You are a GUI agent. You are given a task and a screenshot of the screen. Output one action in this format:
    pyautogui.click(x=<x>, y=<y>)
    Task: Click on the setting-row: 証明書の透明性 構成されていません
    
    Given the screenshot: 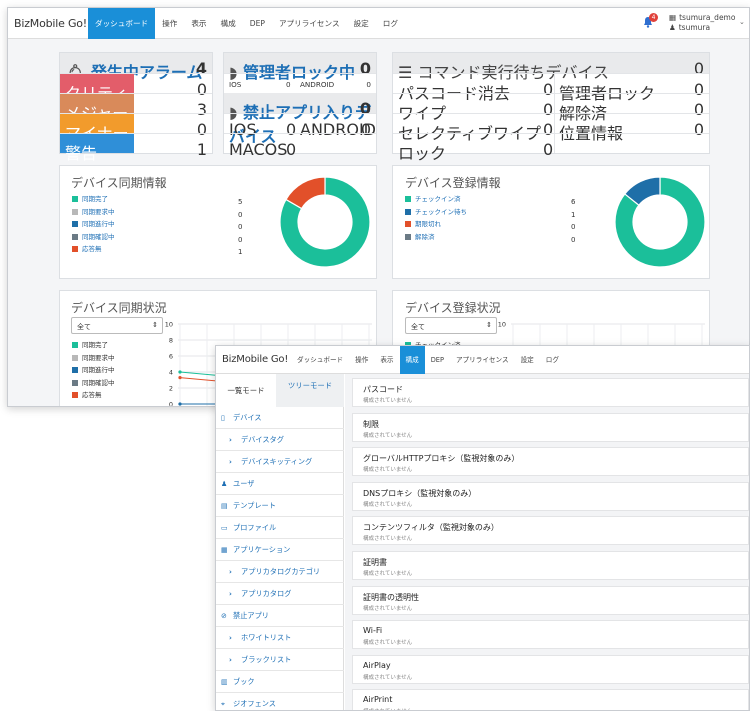 What is the action you would take?
    pyautogui.click(x=550, y=600)
    